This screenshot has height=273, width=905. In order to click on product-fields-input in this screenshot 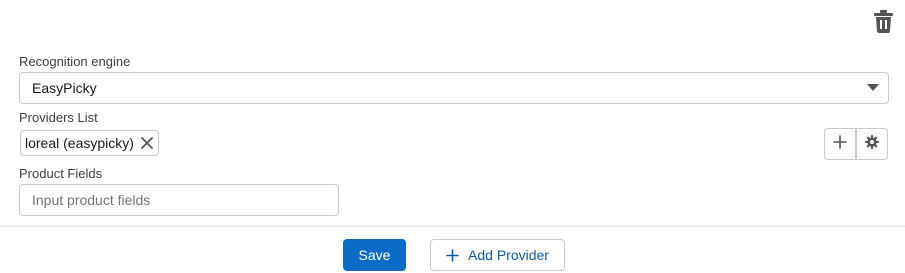, I will do `click(179, 200)`.